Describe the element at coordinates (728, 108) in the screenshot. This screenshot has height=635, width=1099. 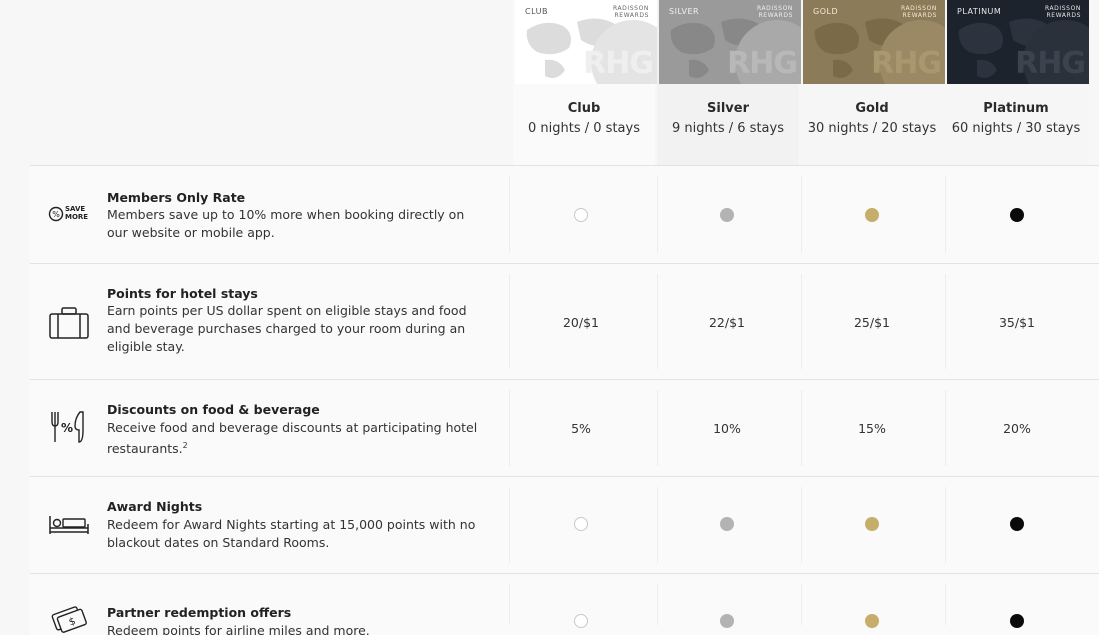
I see `tier-name: Silver` at that location.